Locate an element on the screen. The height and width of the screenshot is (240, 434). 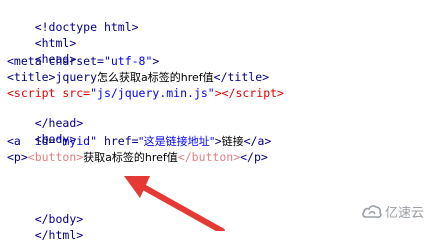
code-line-6: <script src="js/jquery.min.js"></script> is located at coordinates (145, 94).